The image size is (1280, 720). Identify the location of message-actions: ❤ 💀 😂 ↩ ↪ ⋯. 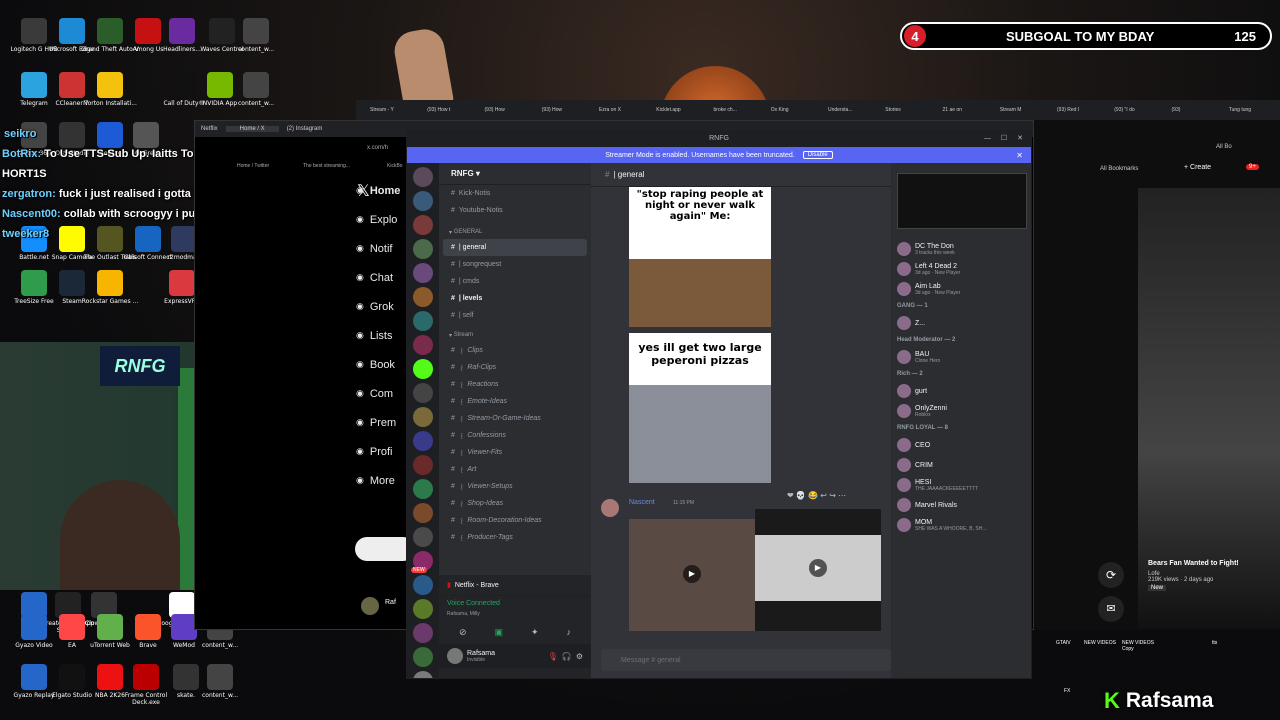
(816, 495).